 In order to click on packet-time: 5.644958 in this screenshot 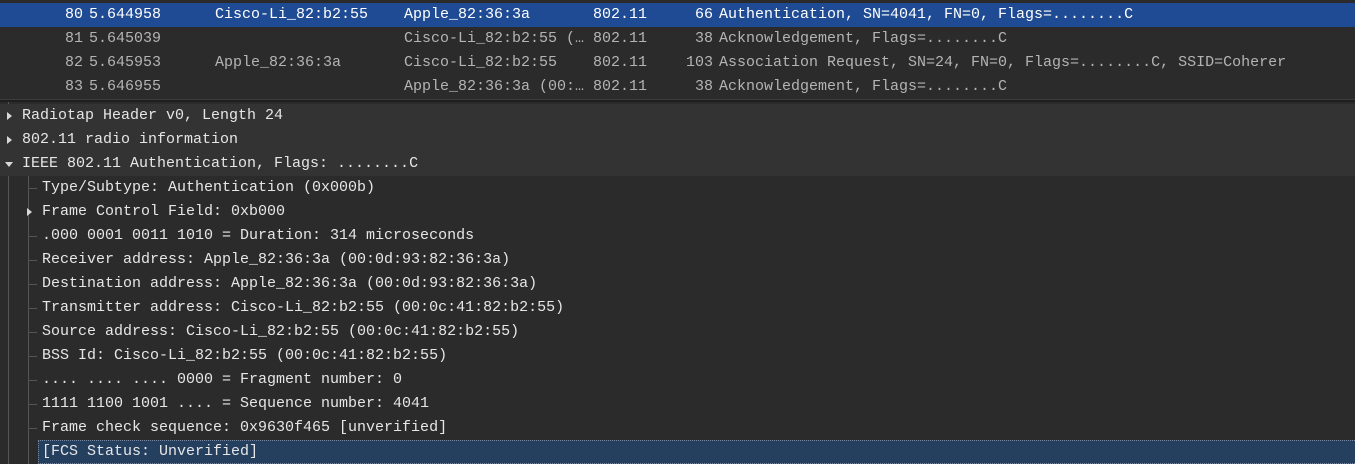, I will do `click(125, 14)`.